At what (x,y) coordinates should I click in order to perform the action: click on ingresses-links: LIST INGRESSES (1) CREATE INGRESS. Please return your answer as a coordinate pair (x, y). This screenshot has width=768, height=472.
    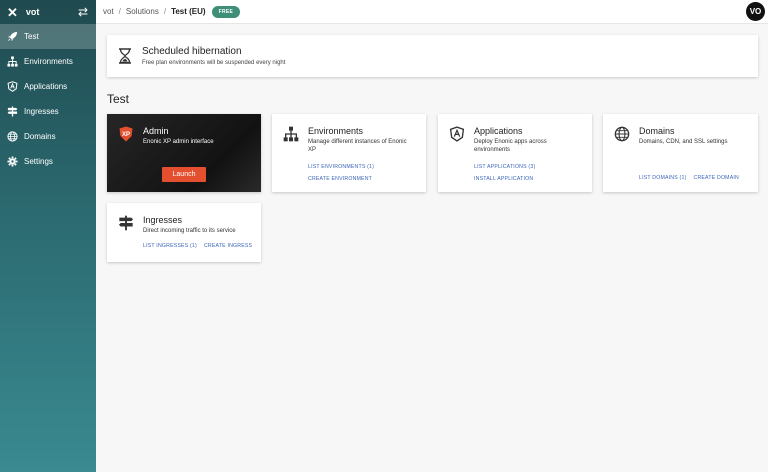
    Looking at the image, I should click on (197, 246).